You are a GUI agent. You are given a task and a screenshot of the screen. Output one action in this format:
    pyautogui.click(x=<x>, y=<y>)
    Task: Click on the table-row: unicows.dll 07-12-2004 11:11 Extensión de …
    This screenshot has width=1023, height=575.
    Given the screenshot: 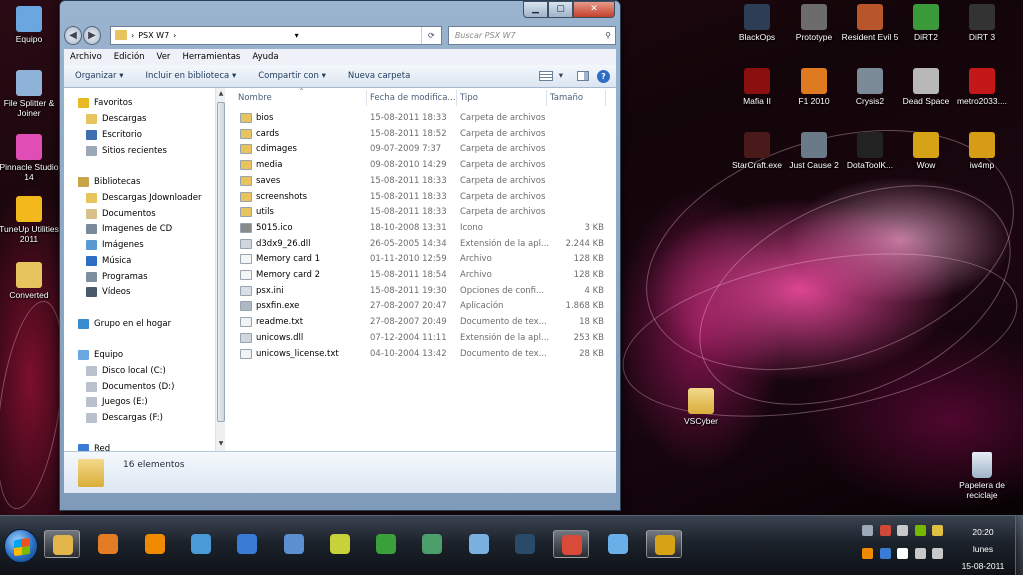 What is the action you would take?
    pyautogui.click(x=421, y=338)
    